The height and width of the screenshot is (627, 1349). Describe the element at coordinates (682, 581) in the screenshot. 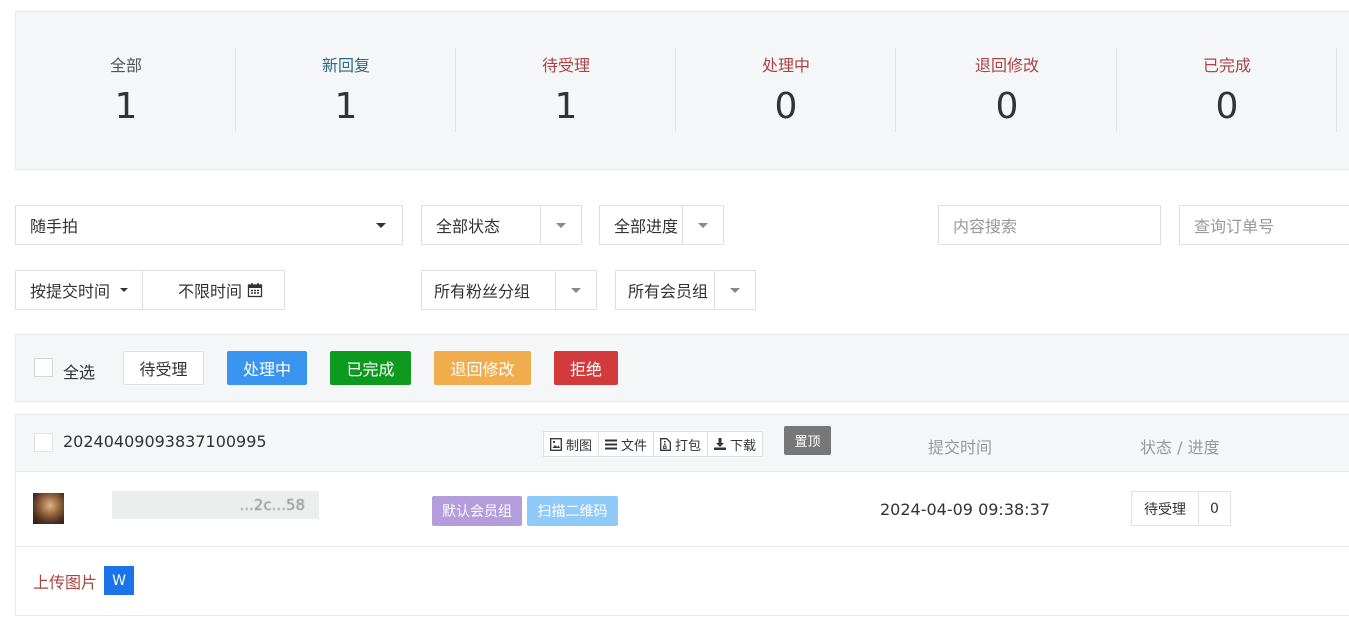

I see `order-footer: 上传图片 W` at that location.